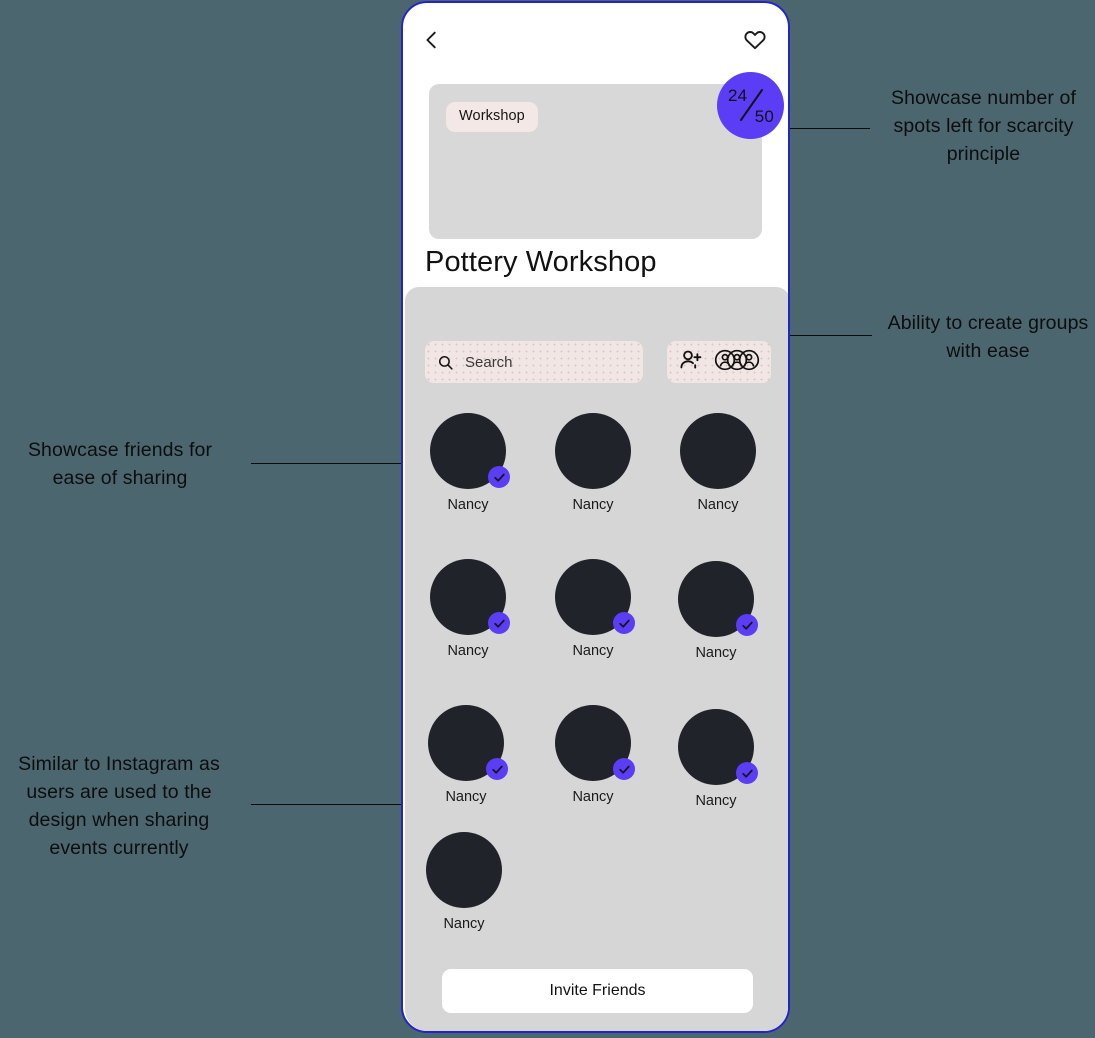 The height and width of the screenshot is (1038, 1095). What do you see at coordinates (597, 991) in the screenshot?
I see `invite-friends-button: Invite Friends` at bounding box center [597, 991].